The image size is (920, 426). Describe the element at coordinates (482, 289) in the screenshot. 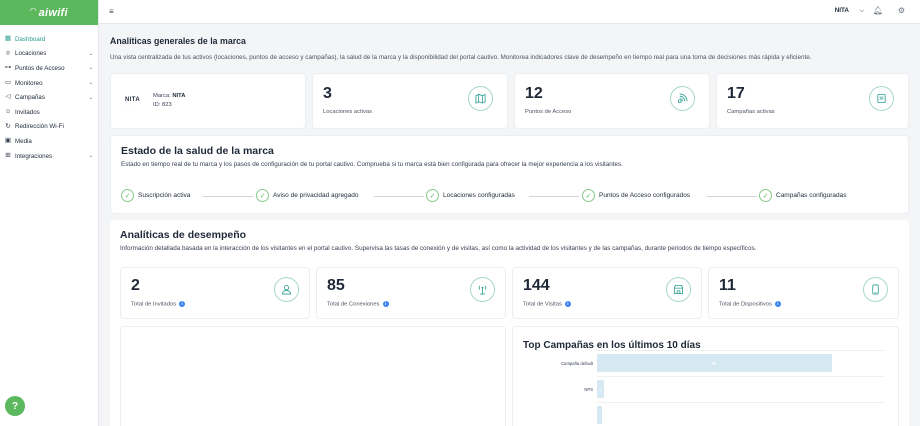

I see `antenna-icon` at that location.